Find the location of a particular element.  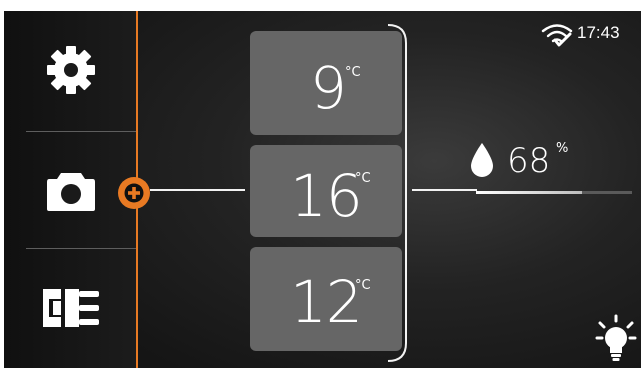

gear-icon is located at coordinates (71, 70).